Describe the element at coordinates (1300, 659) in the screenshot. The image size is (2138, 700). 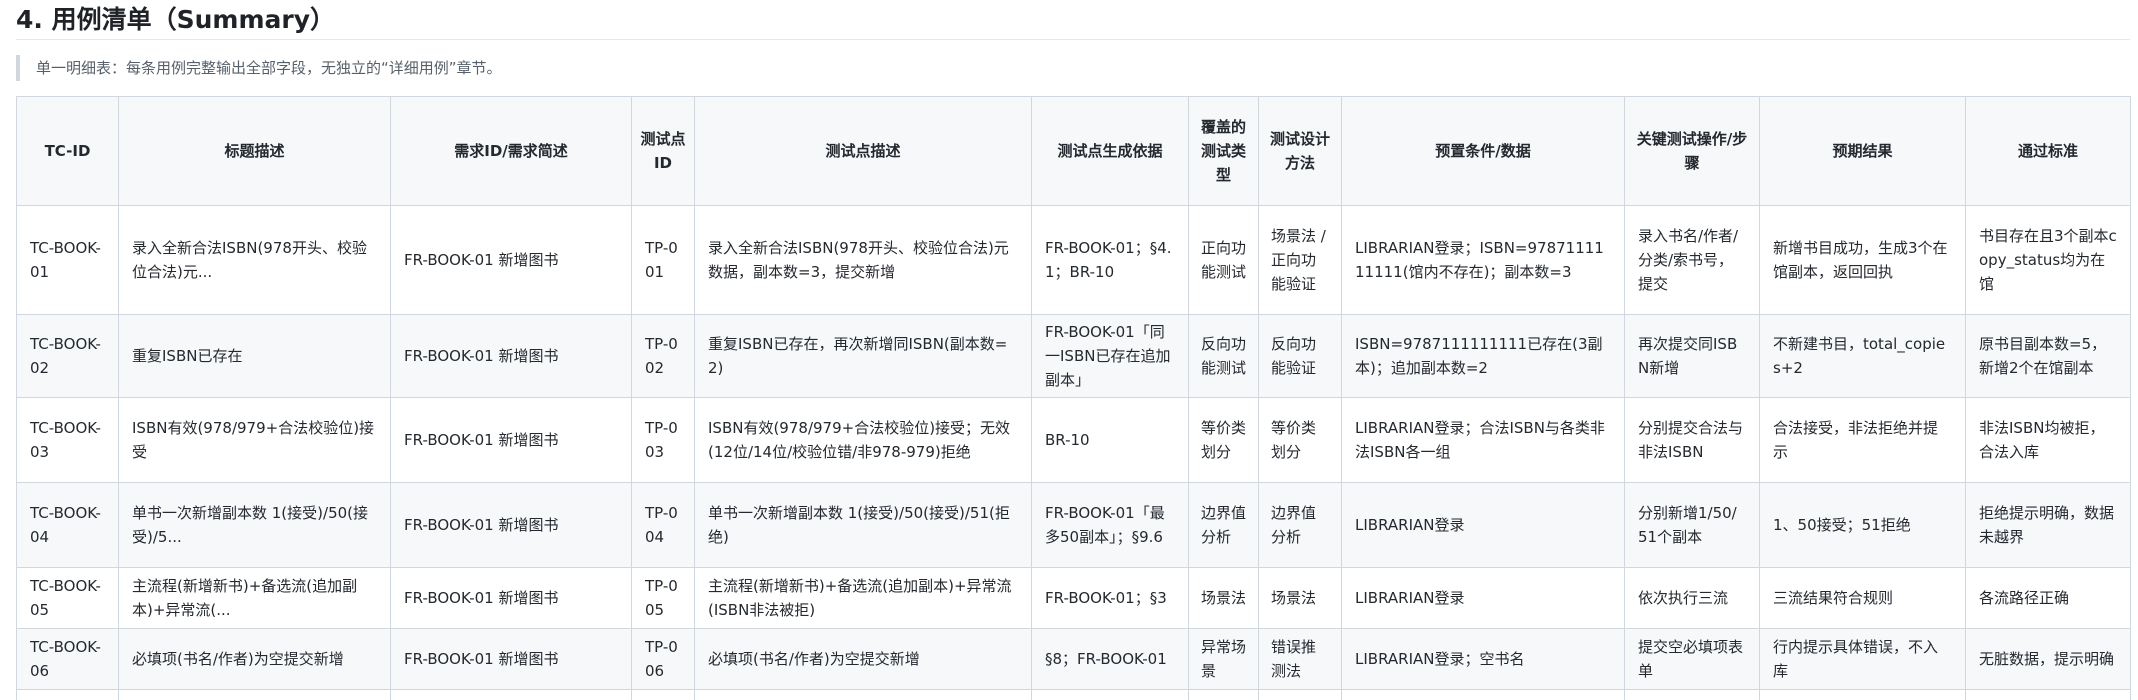
I see `cell-design-method: 错误推测法` at that location.